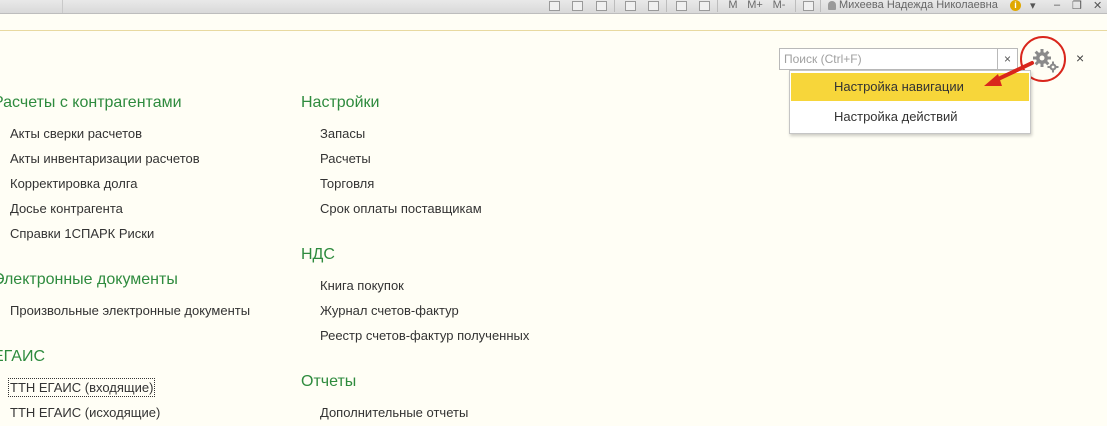  Describe the element at coordinates (66, 208) in the screenshot. I see `nav-link: Досье контрагента` at that location.